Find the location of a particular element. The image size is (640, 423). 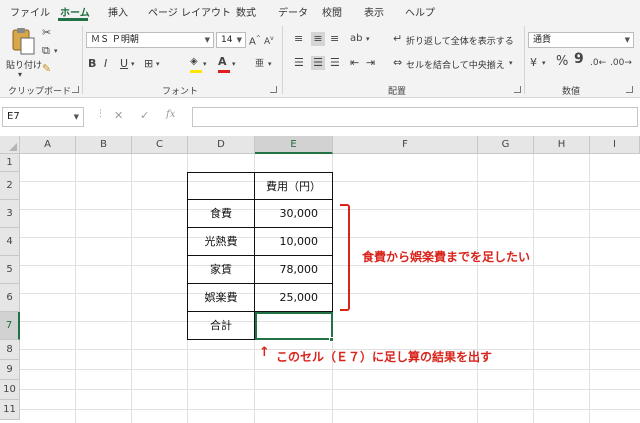

insert-function-icon: fx is located at coordinates (170, 114).